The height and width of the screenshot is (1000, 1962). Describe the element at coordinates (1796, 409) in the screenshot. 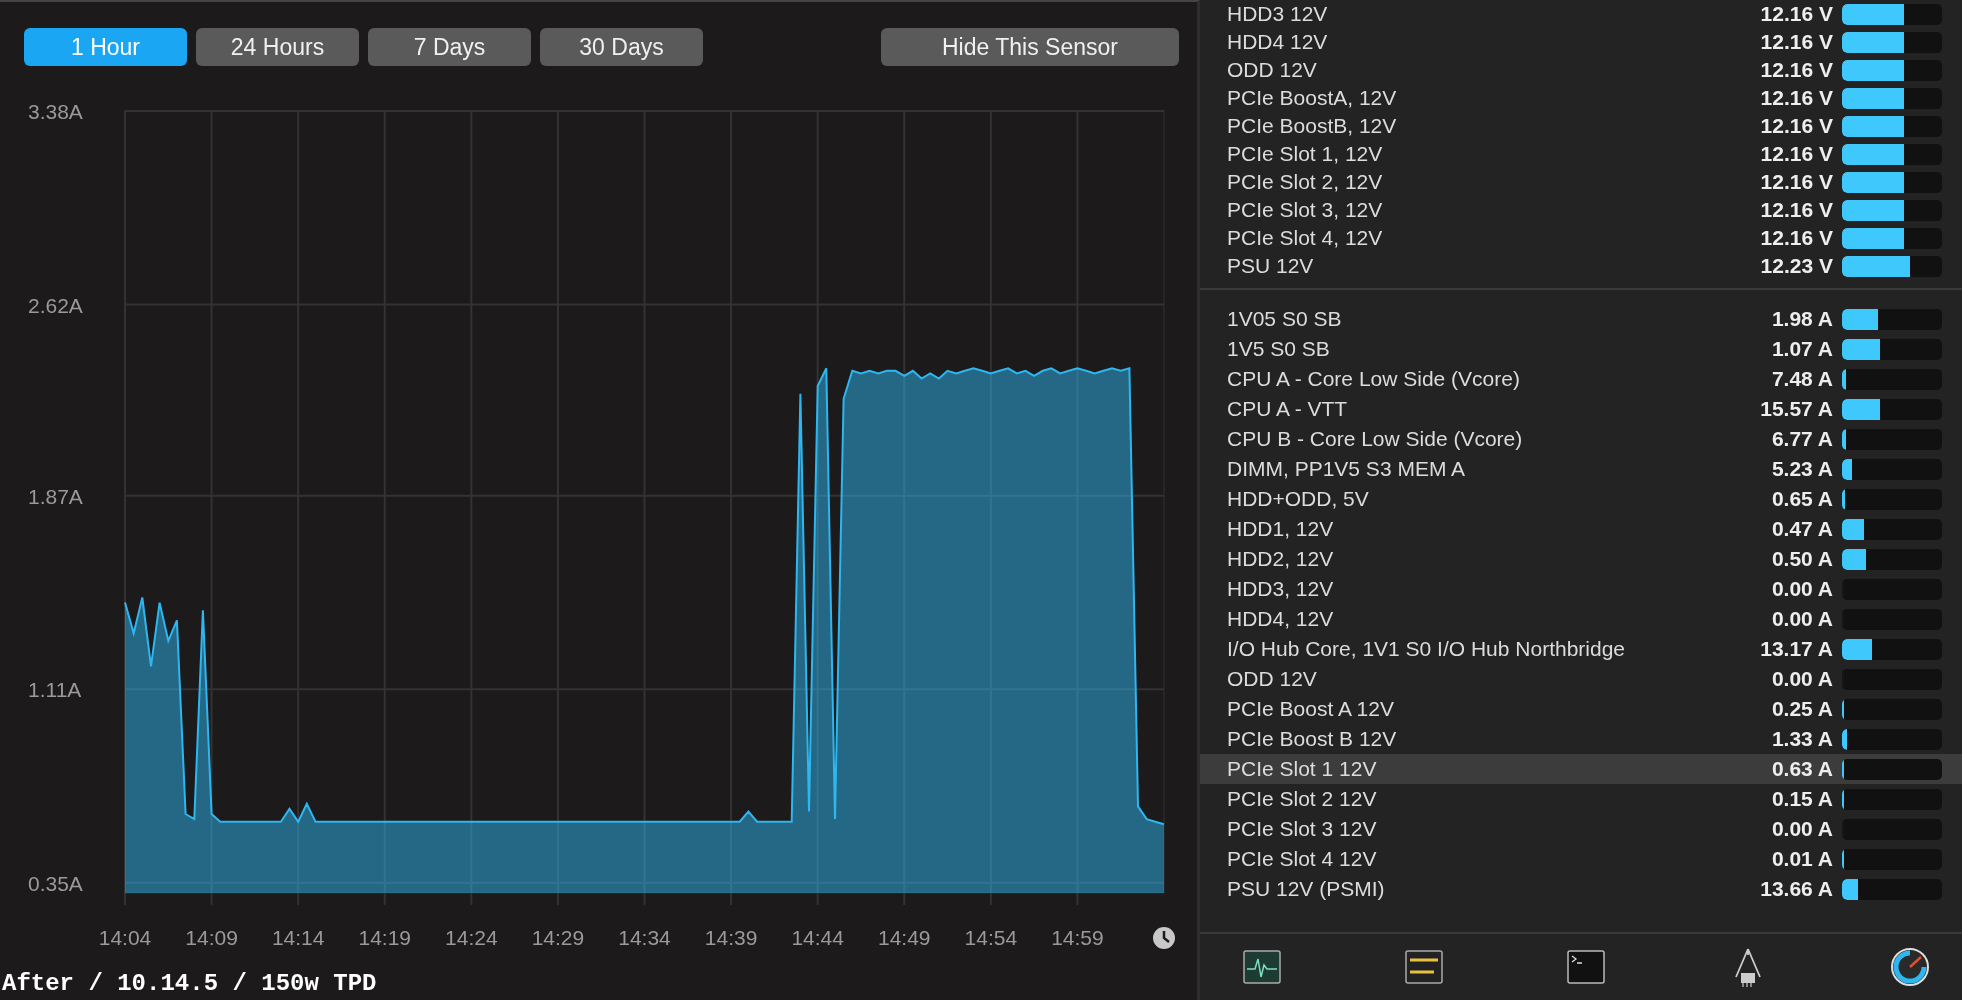

I see `sensor-reading: 15.57 A` at that location.